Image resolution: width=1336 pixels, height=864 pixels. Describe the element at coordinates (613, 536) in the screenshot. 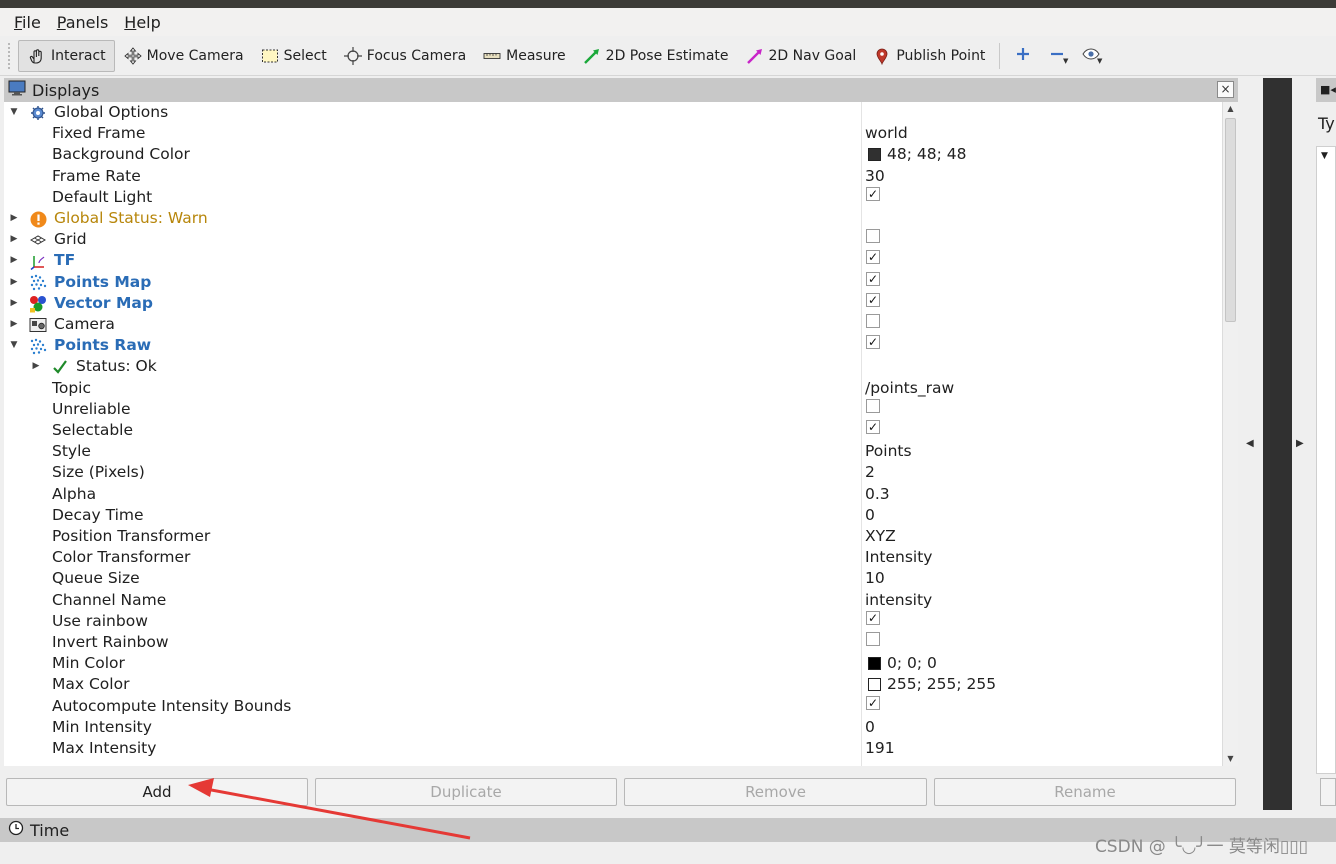

I see `display-property-row: Position Transformer XYZ` at that location.